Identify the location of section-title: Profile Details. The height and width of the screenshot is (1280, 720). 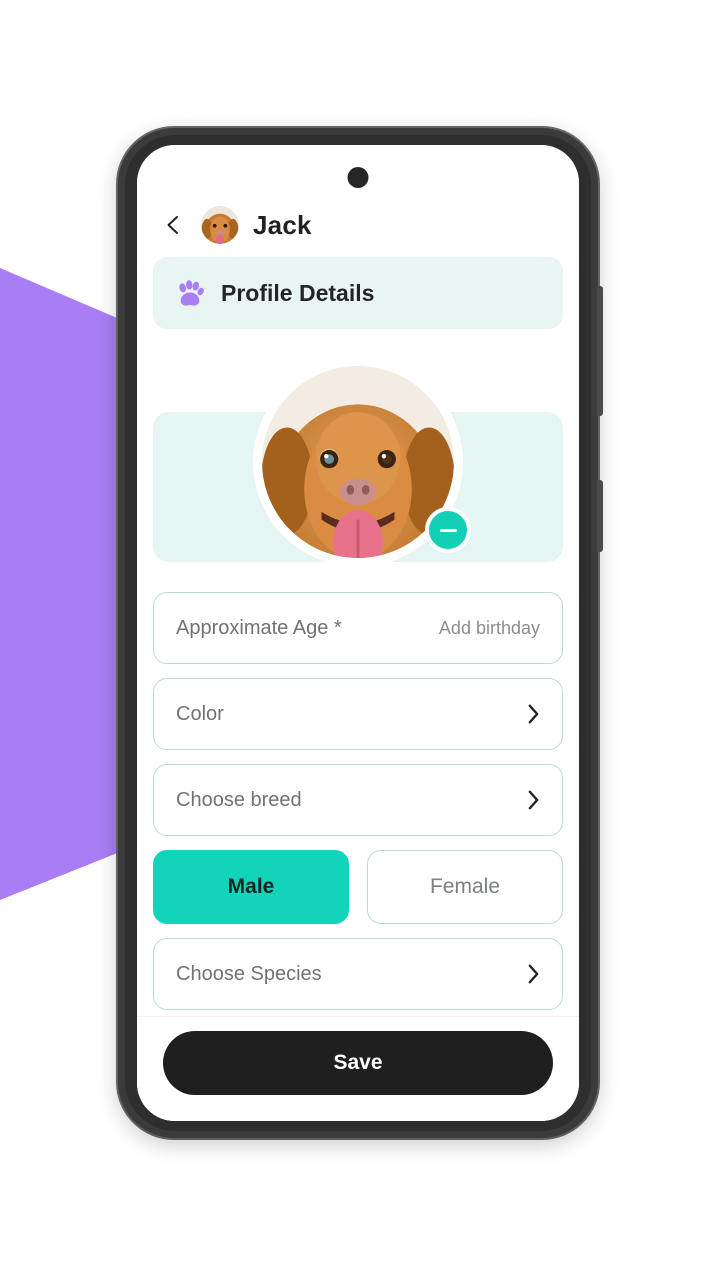
(298, 292).